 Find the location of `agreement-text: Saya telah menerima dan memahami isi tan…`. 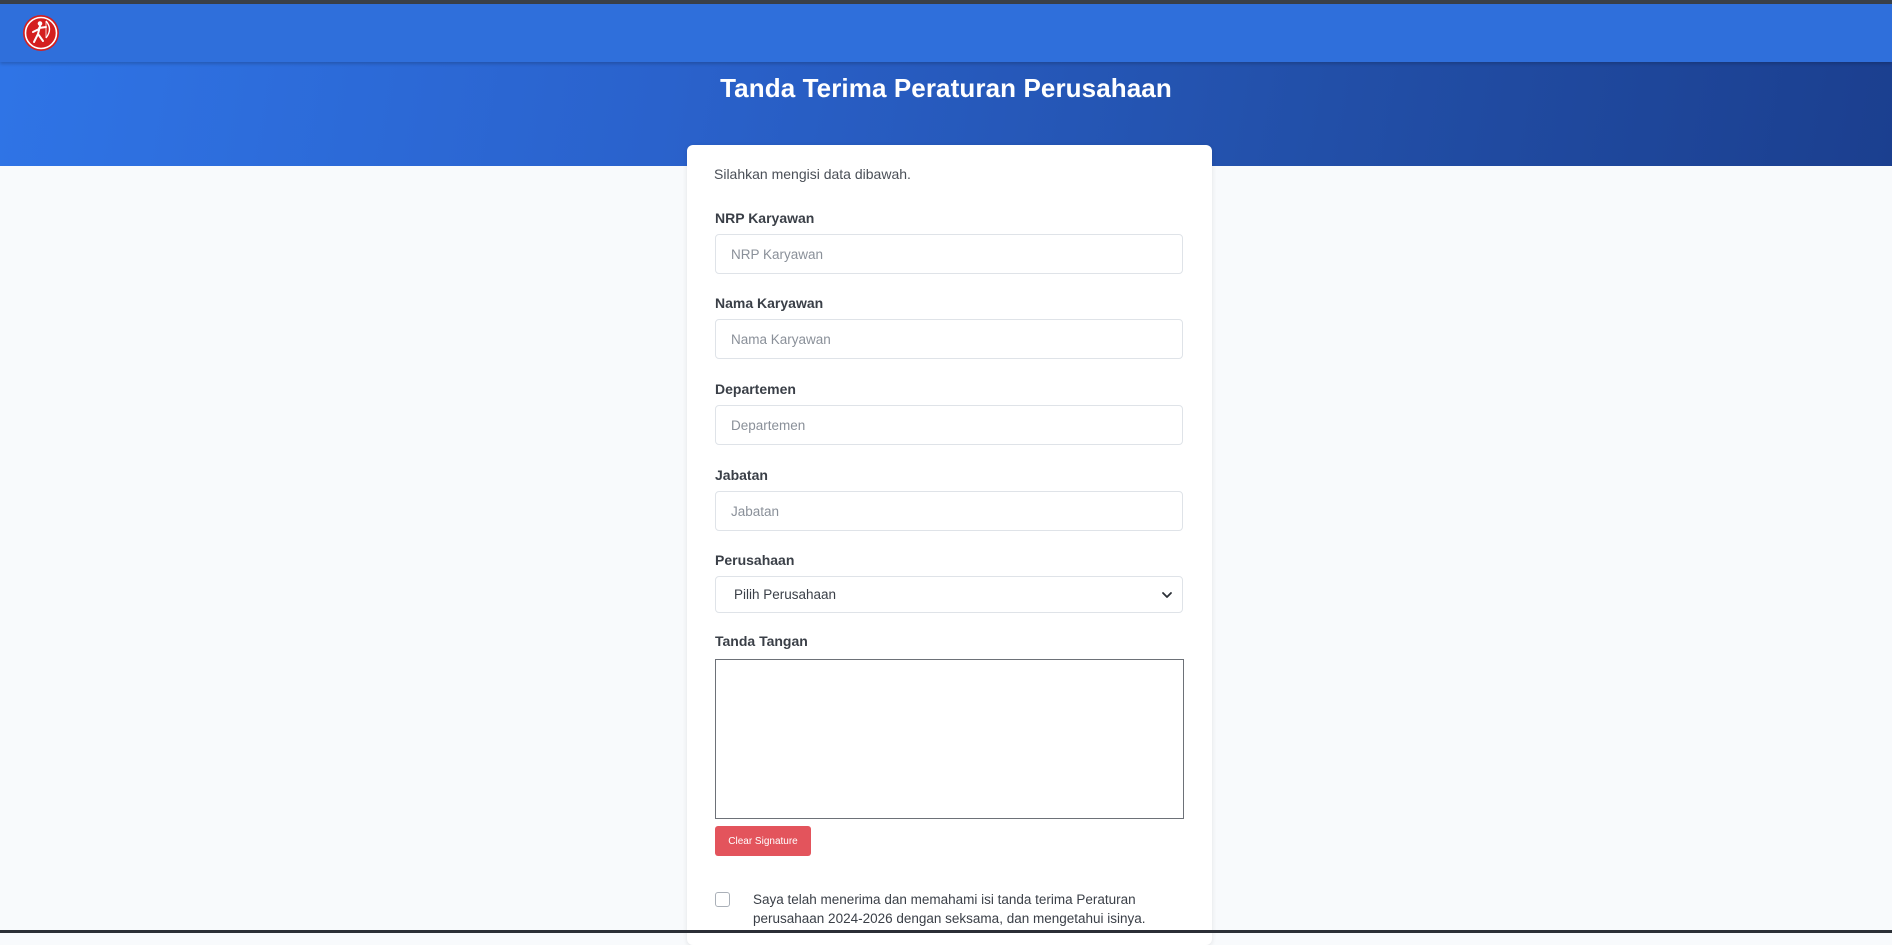

agreement-text: Saya telah menerima dan memahami isi tan… is located at coordinates (949, 909).